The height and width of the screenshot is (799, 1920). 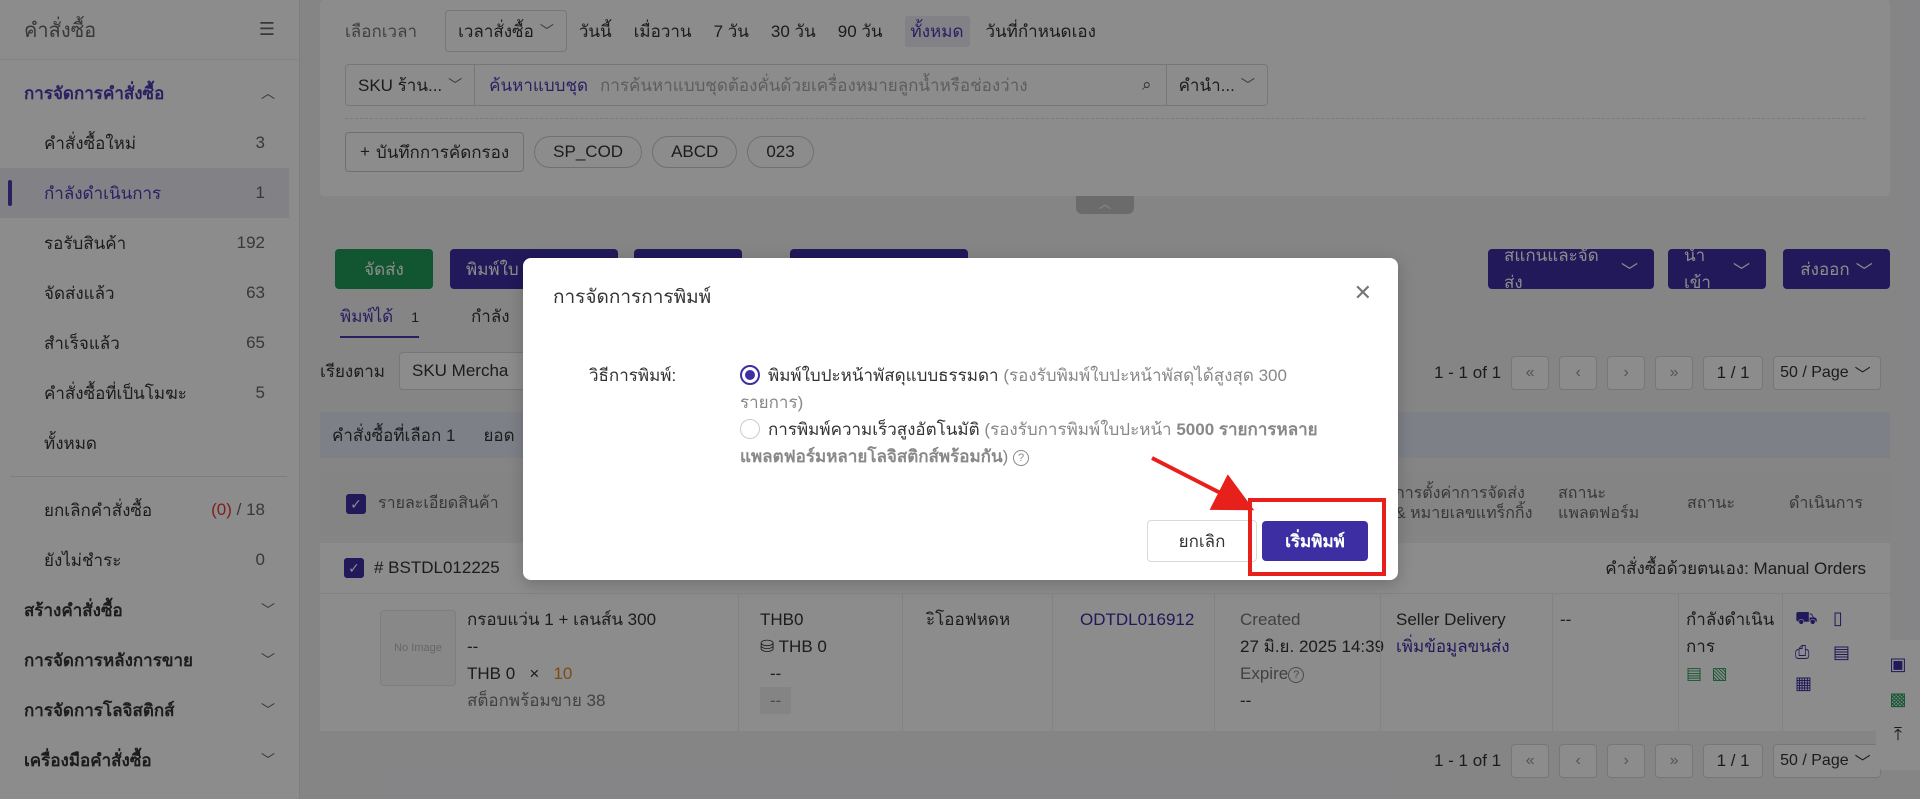 I want to click on question-icon: ?, so click(x=1021, y=458).